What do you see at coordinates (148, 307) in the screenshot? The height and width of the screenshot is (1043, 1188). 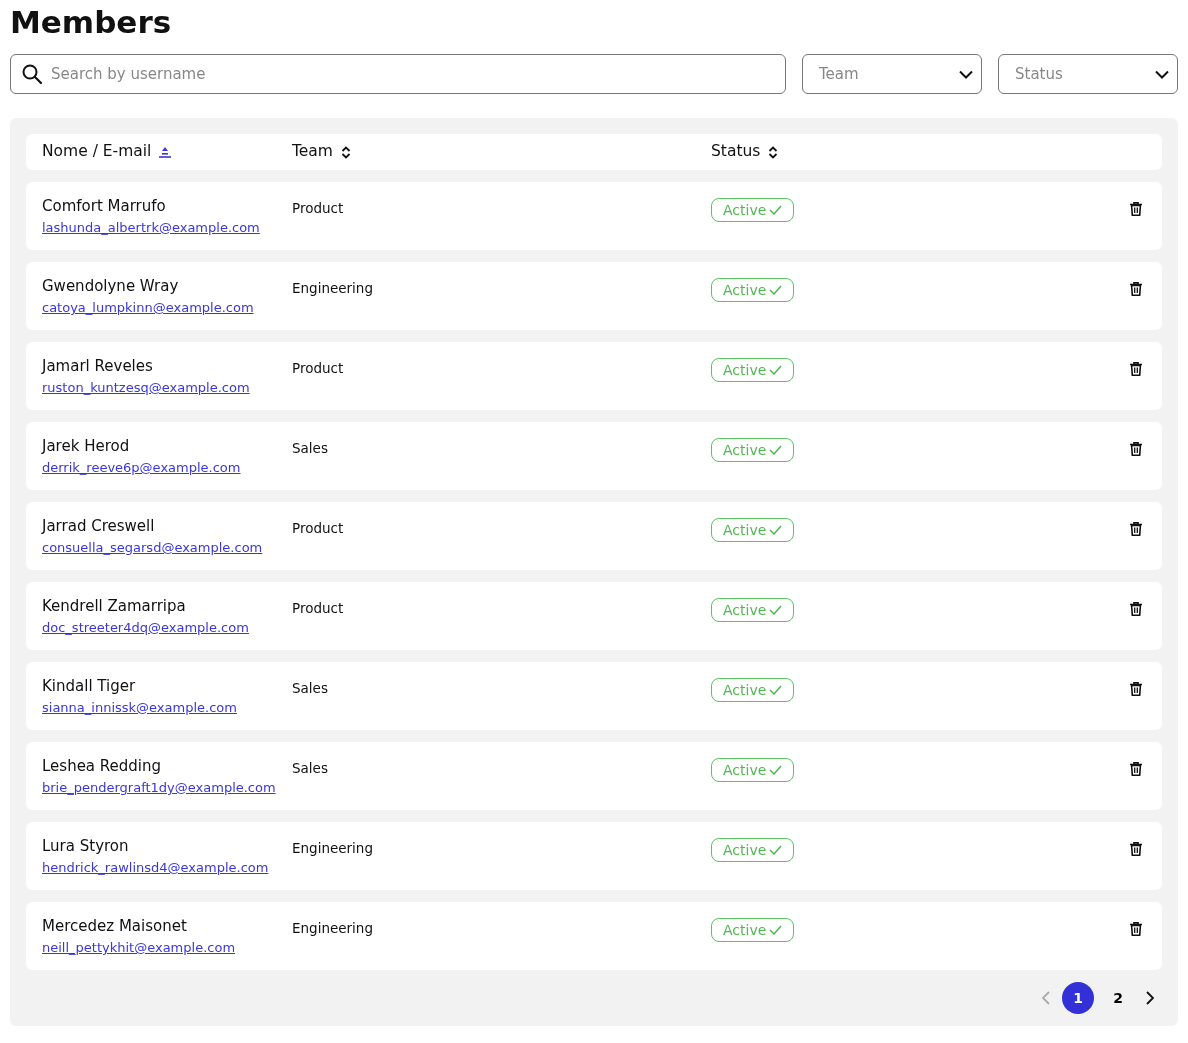 I see `email-link: catoya_lumpkinn@example.com` at bounding box center [148, 307].